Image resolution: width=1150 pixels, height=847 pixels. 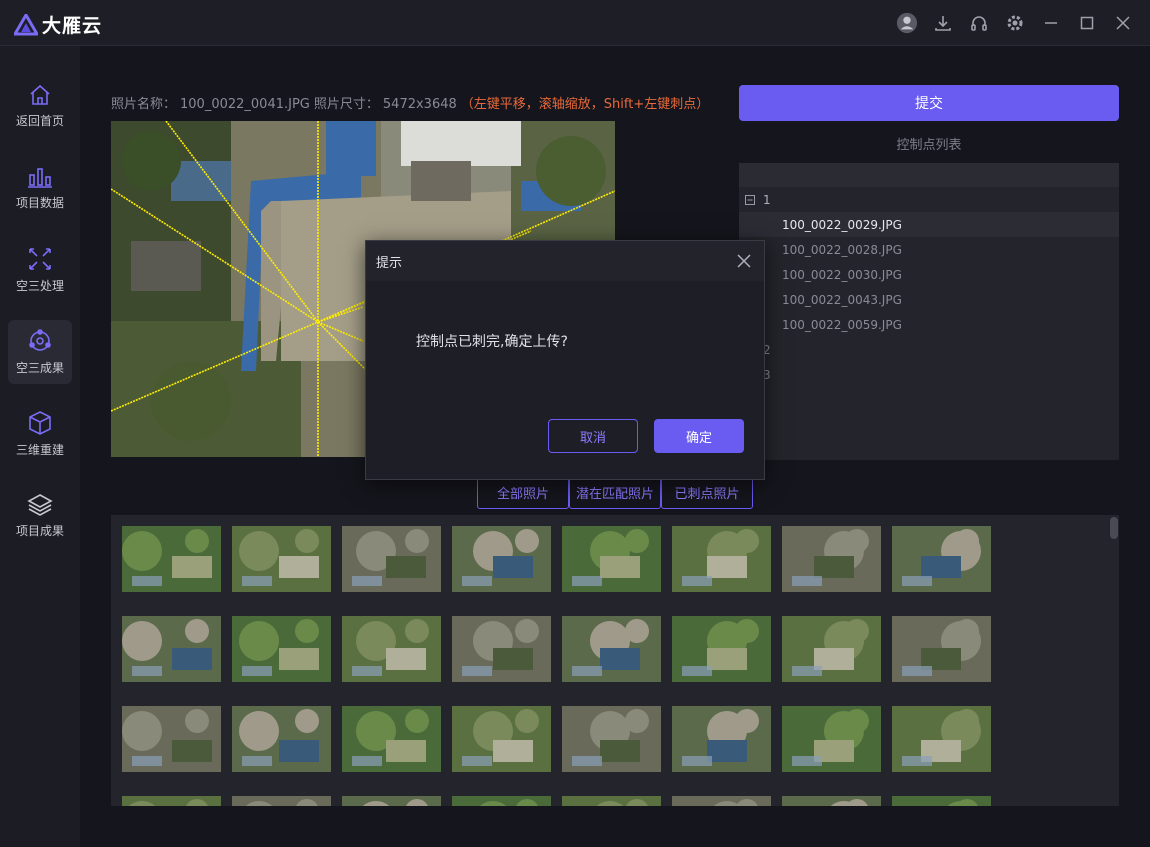 I want to click on headset-icon, so click(x=979, y=23).